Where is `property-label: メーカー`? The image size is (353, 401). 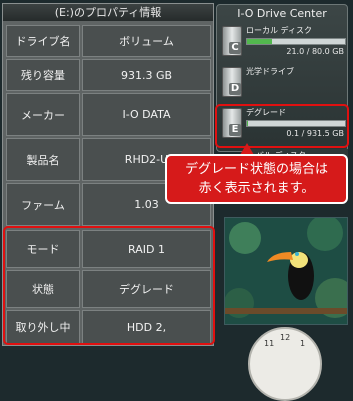 property-label: メーカー is located at coordinates (43, 114).